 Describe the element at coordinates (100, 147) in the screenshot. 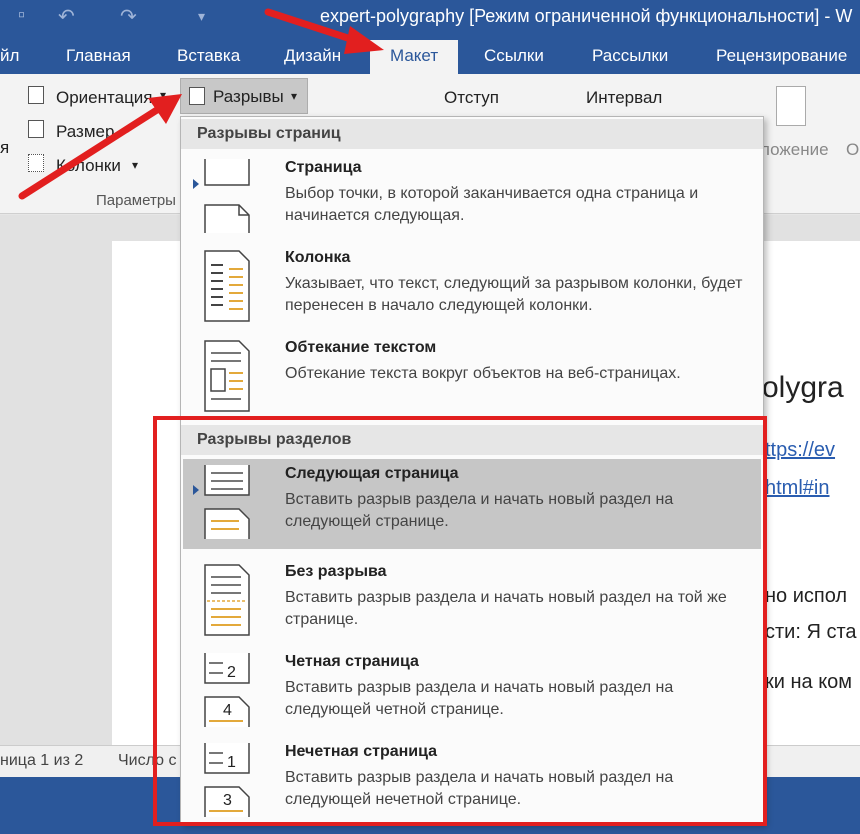

I see `arrow-to-breaks-icon` at that location.